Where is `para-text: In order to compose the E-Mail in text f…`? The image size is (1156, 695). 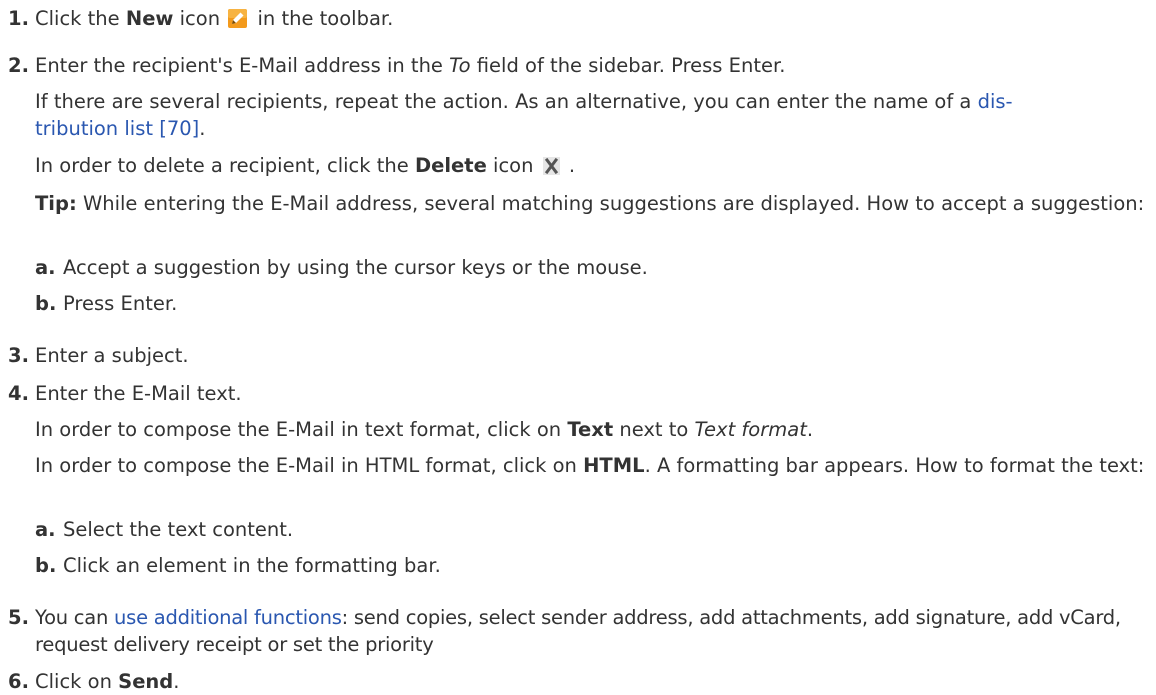 para-text: In order to compose the E-Mail in text f… is located at coordinates (301, 429).